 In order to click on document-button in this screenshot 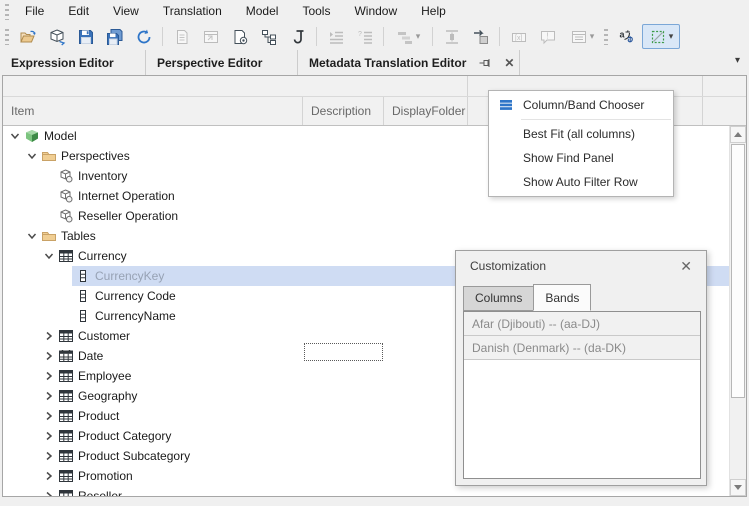, I will do `click(181, 36)`.